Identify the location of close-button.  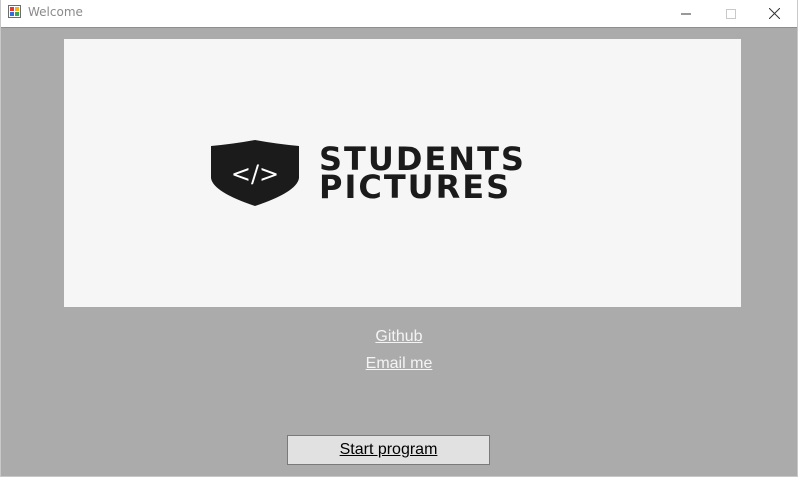
(774, 13).